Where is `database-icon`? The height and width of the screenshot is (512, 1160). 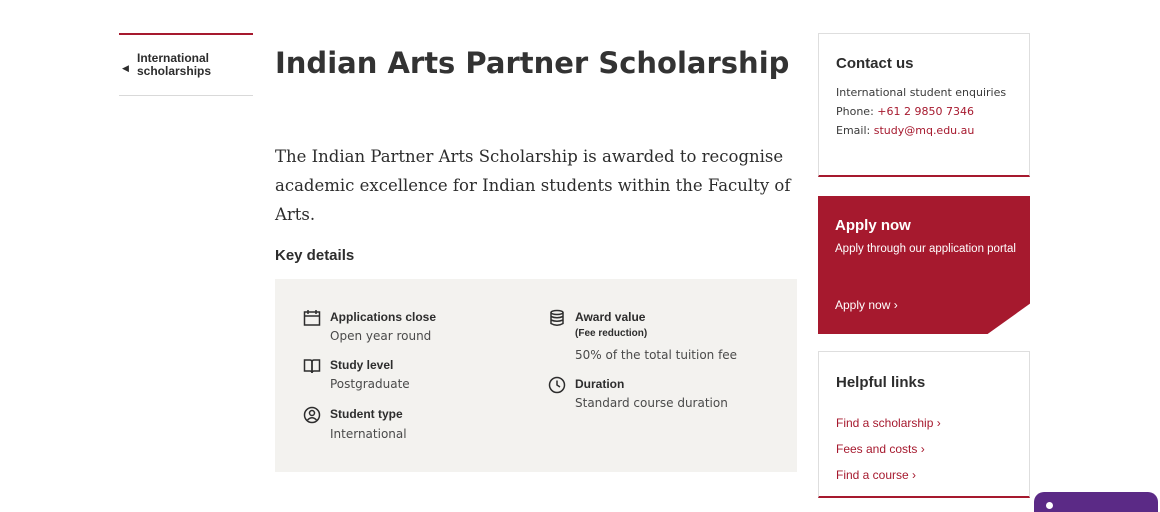
database-icon is located at coordinates (557, 317).